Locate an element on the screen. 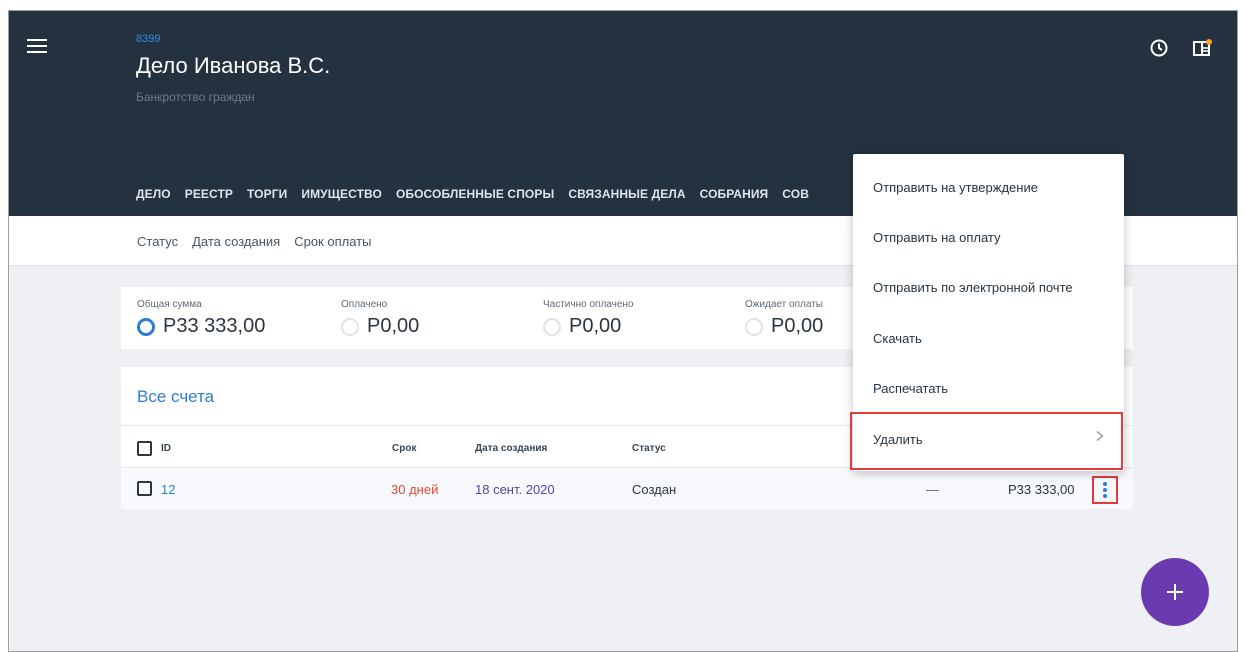  summary-total-label: Общая сумма is located at coordinates (169, 304).